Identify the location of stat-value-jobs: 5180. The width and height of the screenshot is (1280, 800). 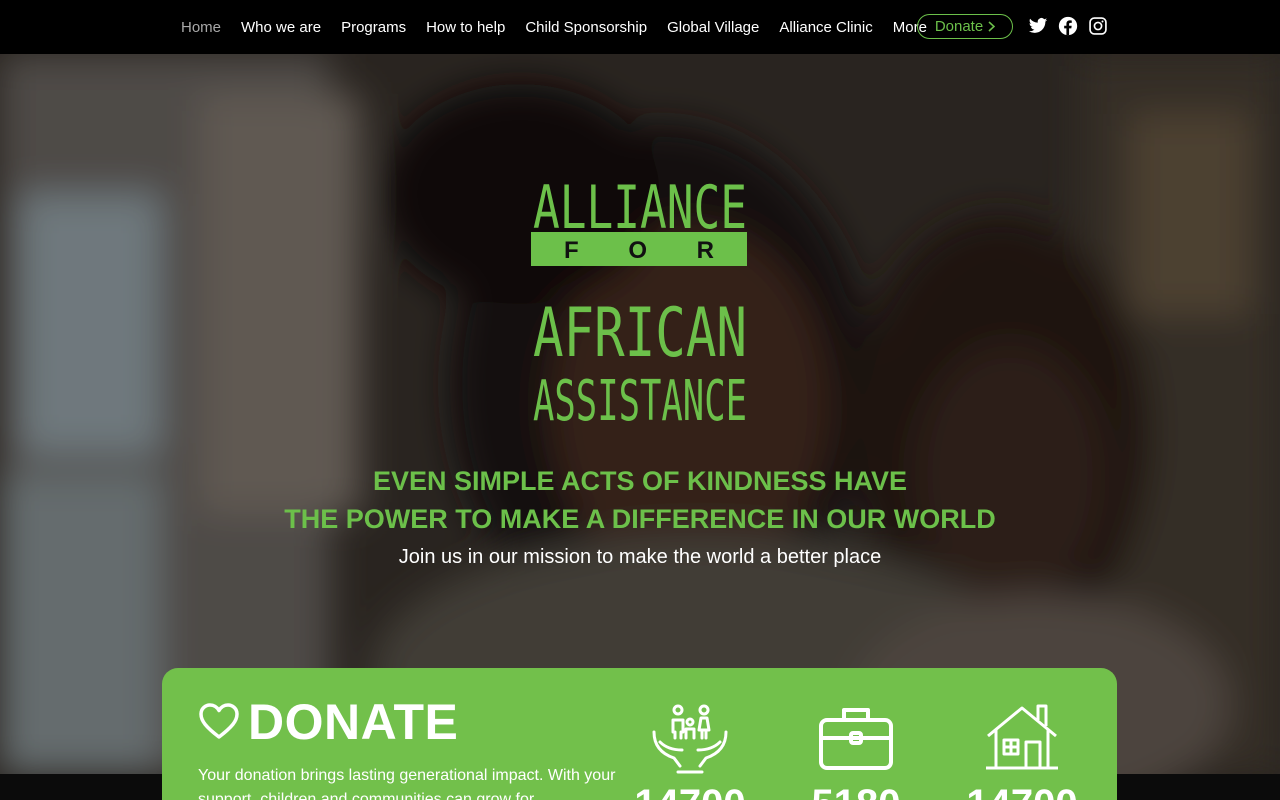
(856, 790).